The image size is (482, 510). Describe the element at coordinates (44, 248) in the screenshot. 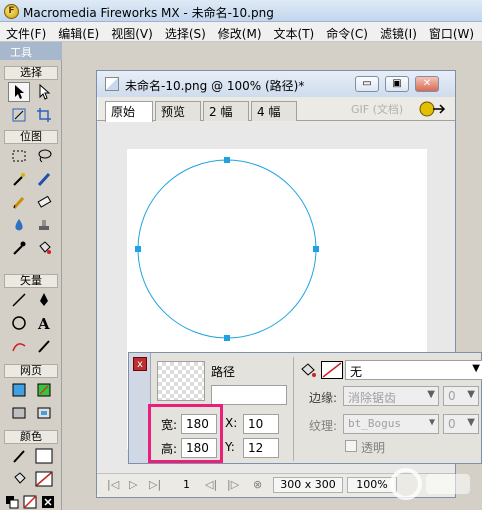

I see `paint-bucket-tool-icon` at that location.